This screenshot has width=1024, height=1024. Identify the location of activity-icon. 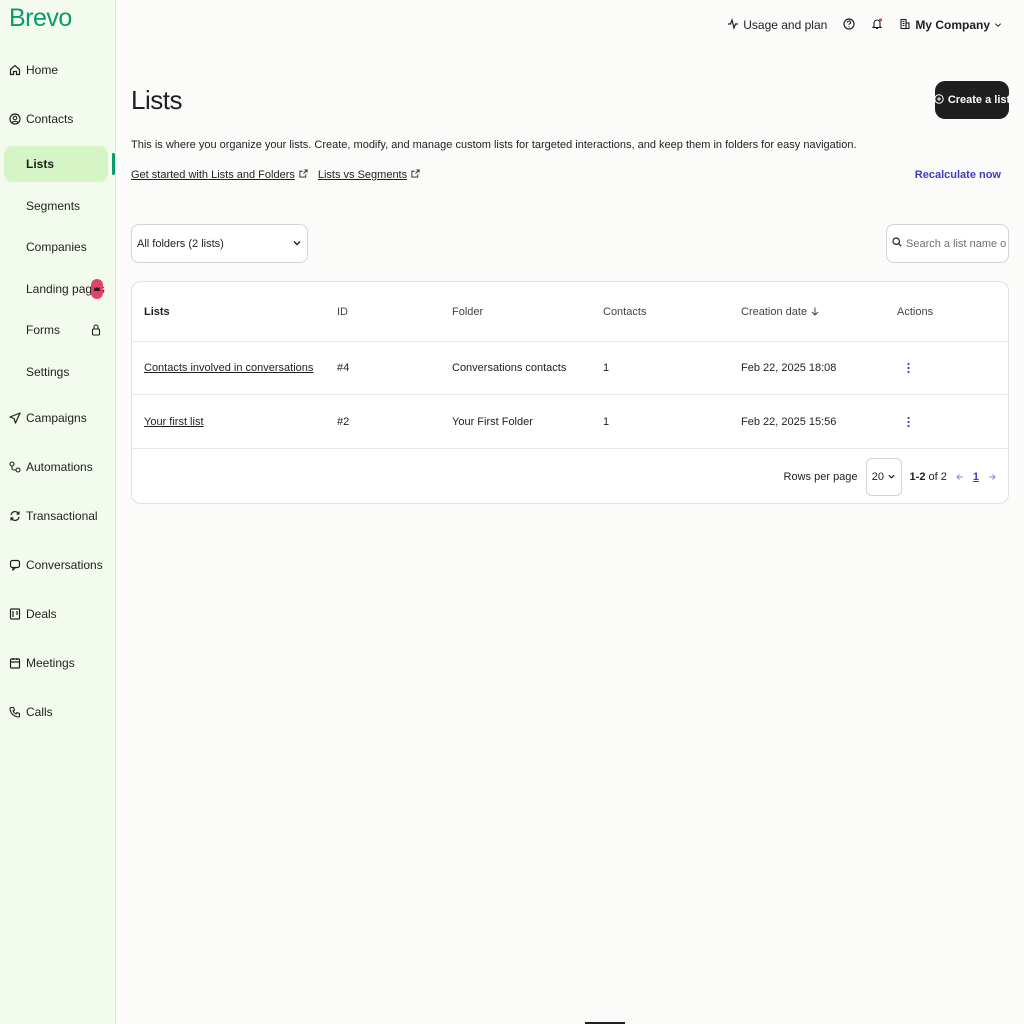
(733, 25).